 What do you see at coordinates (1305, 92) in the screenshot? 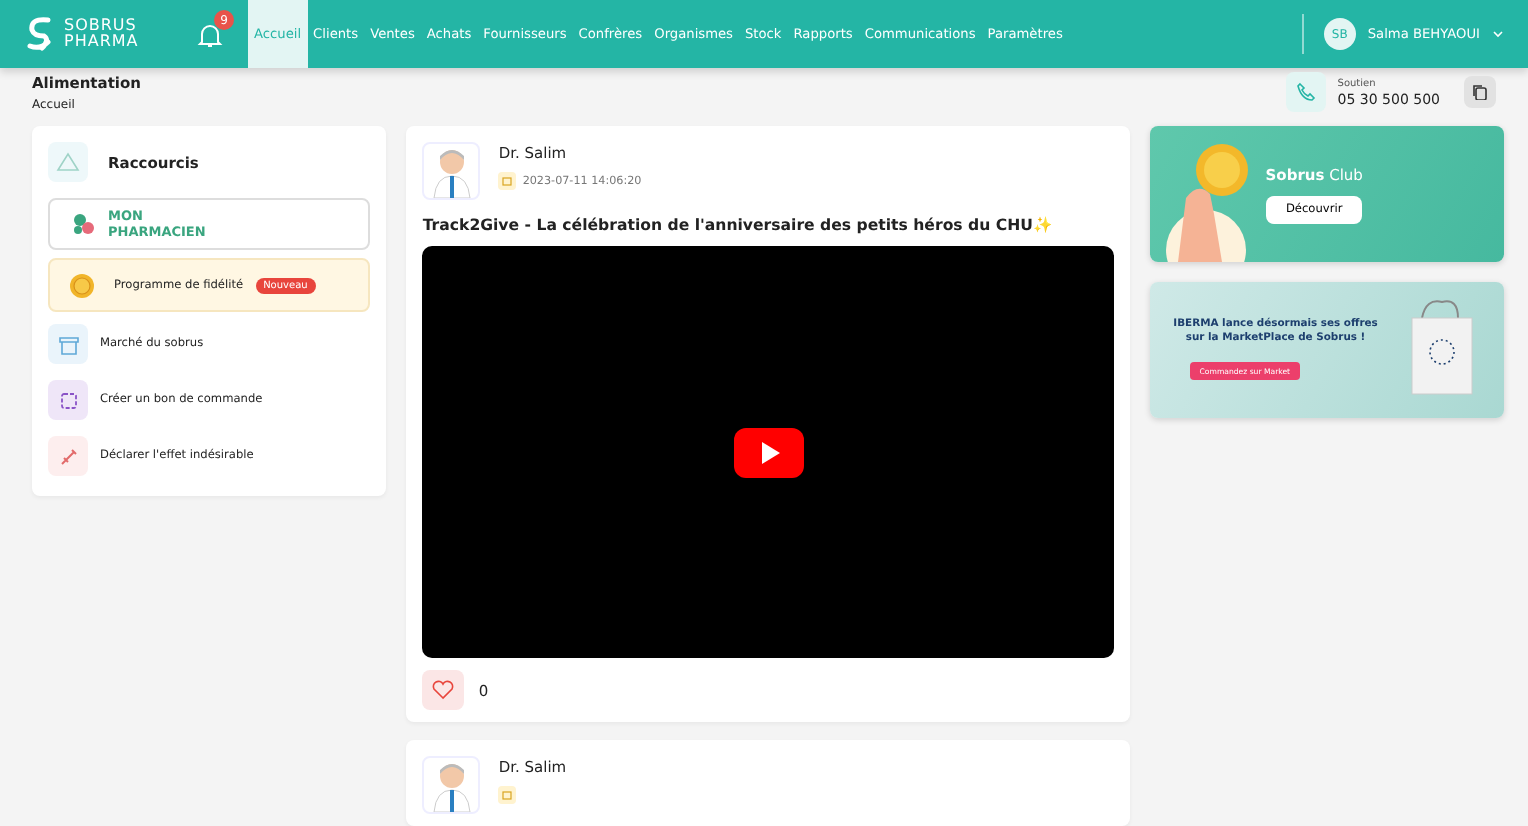
I see `phone-icon` at bounding box center [1305, 92].